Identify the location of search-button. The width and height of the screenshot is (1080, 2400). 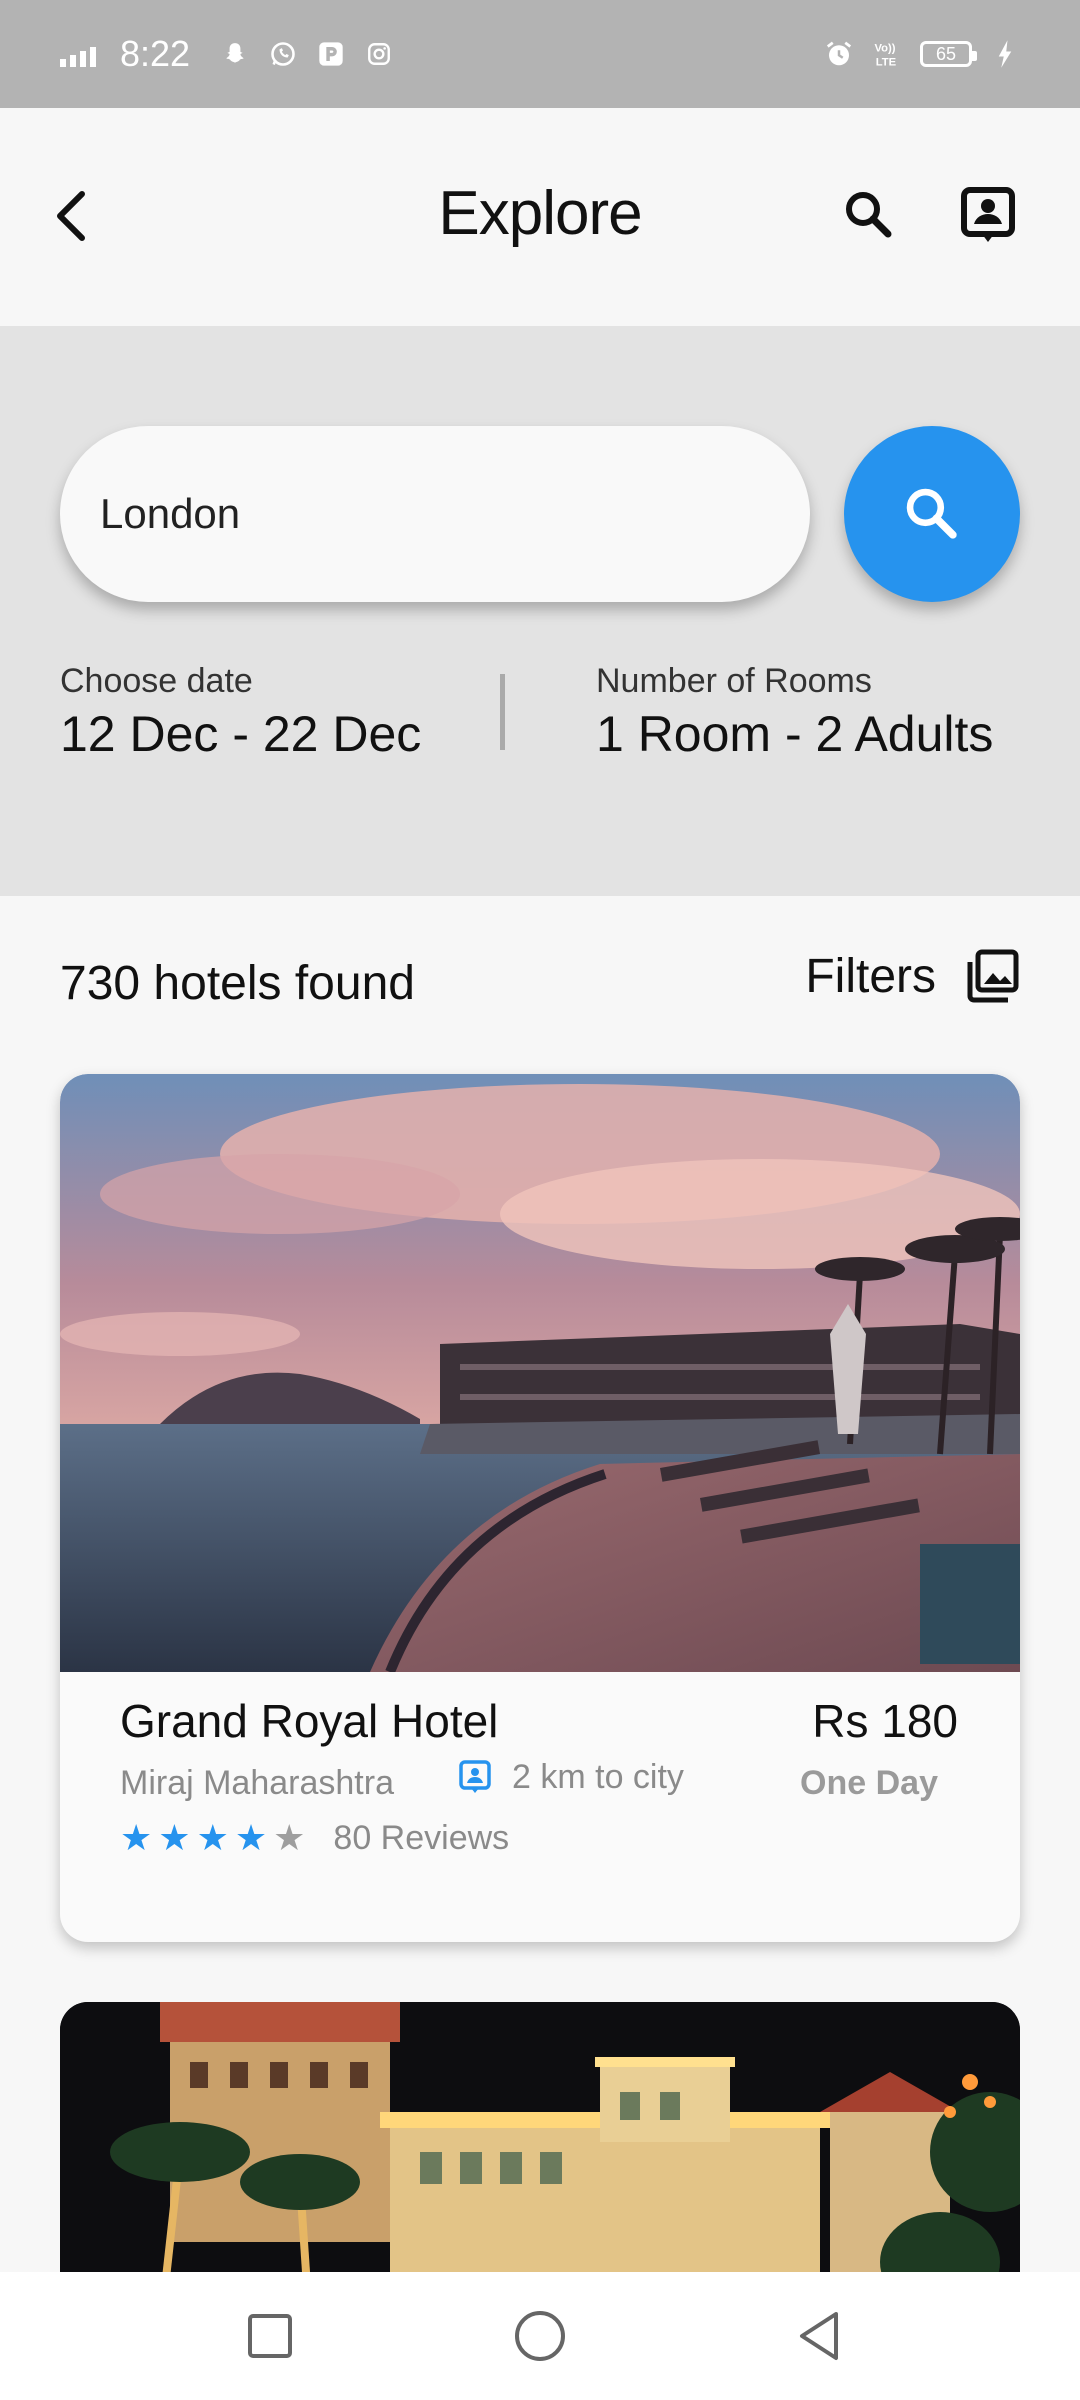
(932, 514).